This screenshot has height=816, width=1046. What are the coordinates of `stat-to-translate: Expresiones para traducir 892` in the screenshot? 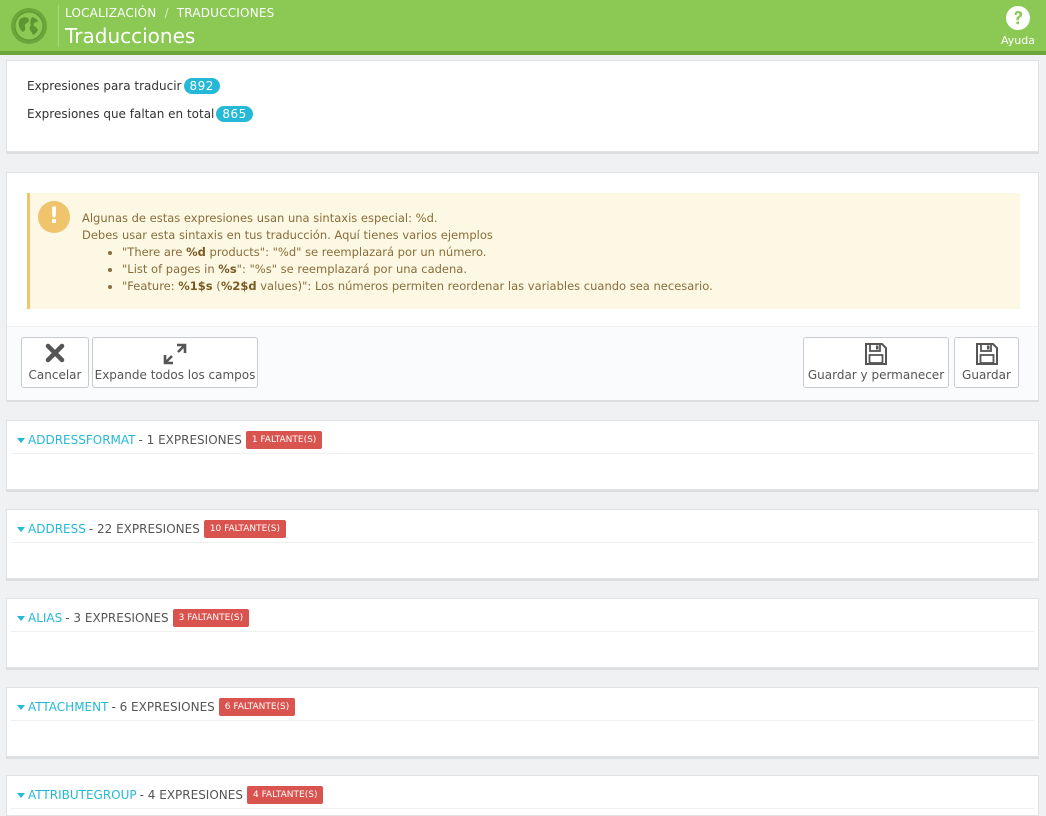 It's located at (123, 86).